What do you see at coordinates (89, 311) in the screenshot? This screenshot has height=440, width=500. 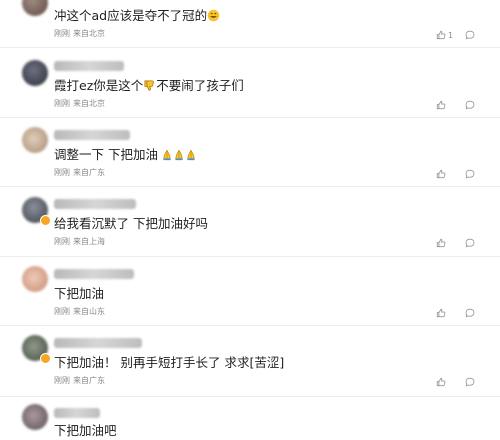 I see `comment-location: 来自山东` at bounding box center [89, 311].